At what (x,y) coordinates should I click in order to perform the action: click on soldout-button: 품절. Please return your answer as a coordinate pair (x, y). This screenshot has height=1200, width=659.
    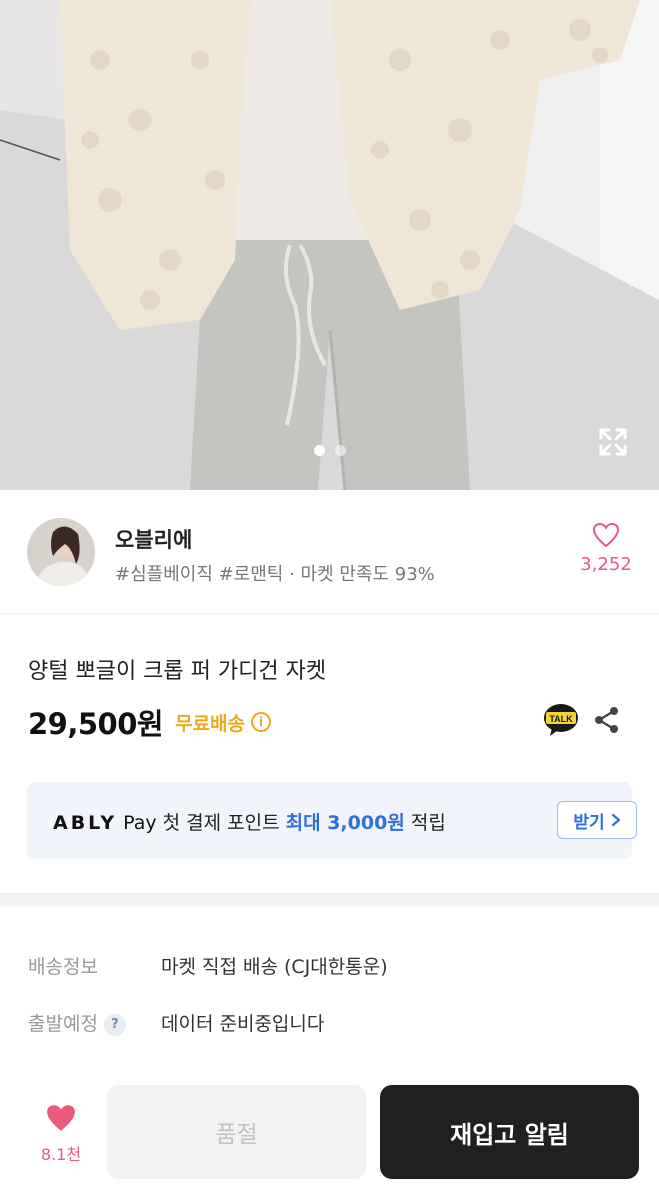
    Looking at the image, I should click on (236, 1132).